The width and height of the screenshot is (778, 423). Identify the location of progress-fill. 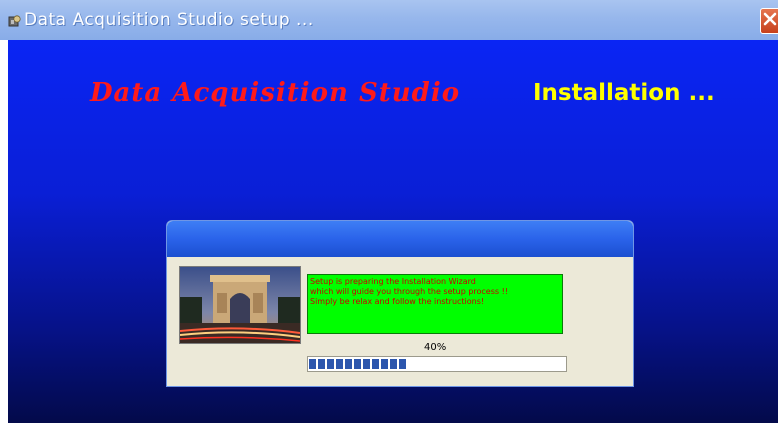
(358, 364).